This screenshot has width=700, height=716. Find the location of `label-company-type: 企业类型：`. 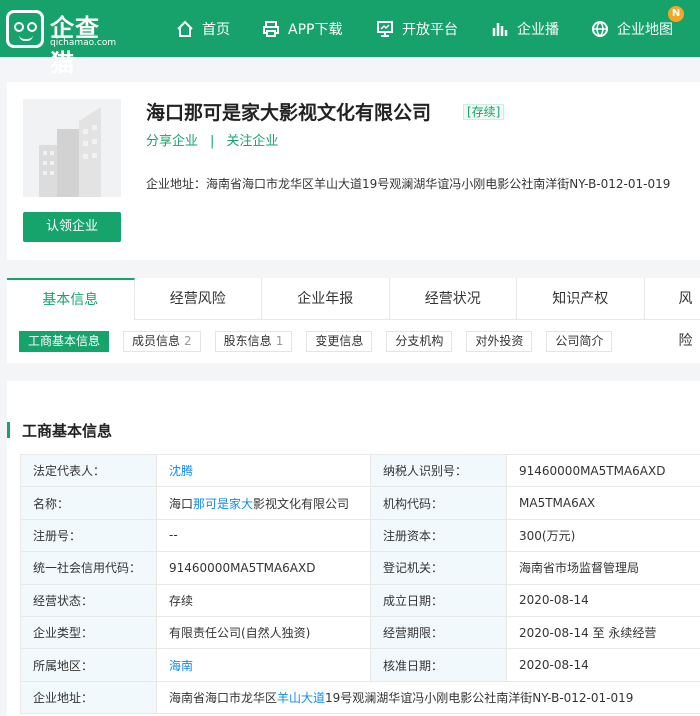

label-company-type: 企业类型： is located at coordinates (88, 632).